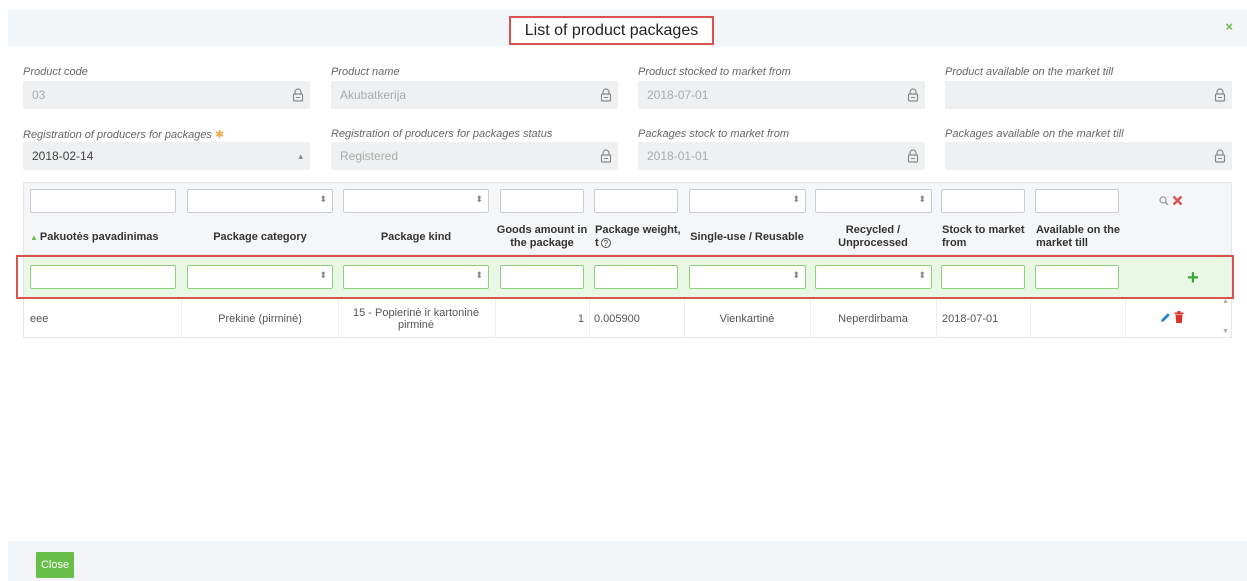 The height and width of the screenshot is (581, 1247). What do you see at coordinates (166, 165) in the screenshot?
I see `registration-date-select: 2018-02-14 ▴▾` at bounding box center [166, 165].